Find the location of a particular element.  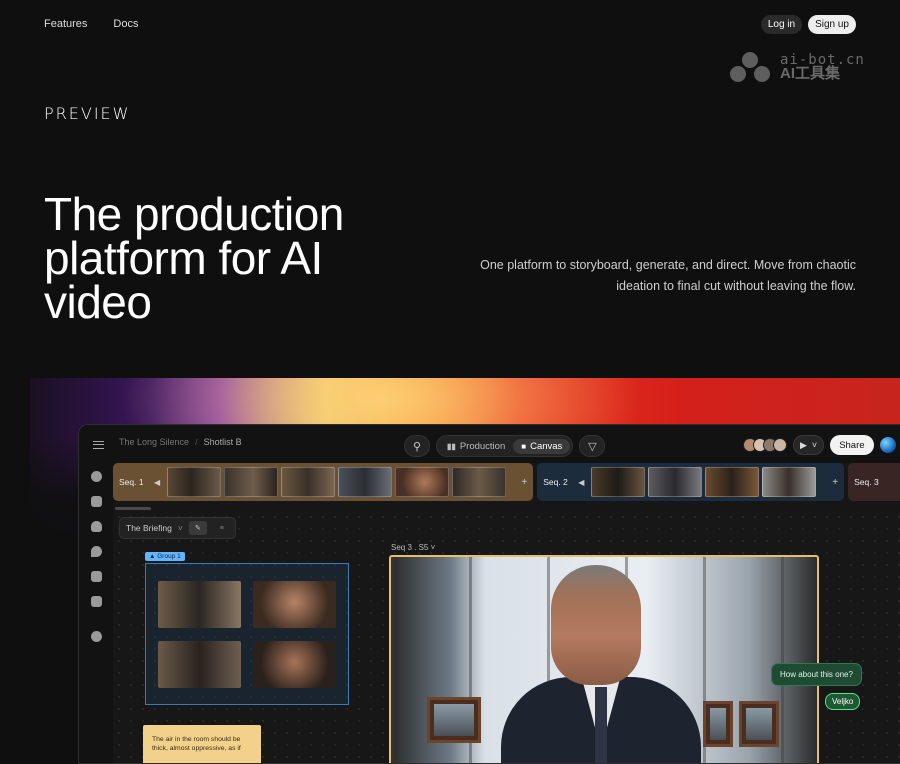

search-icon: ⚲ is located at coordinates (417, 446).